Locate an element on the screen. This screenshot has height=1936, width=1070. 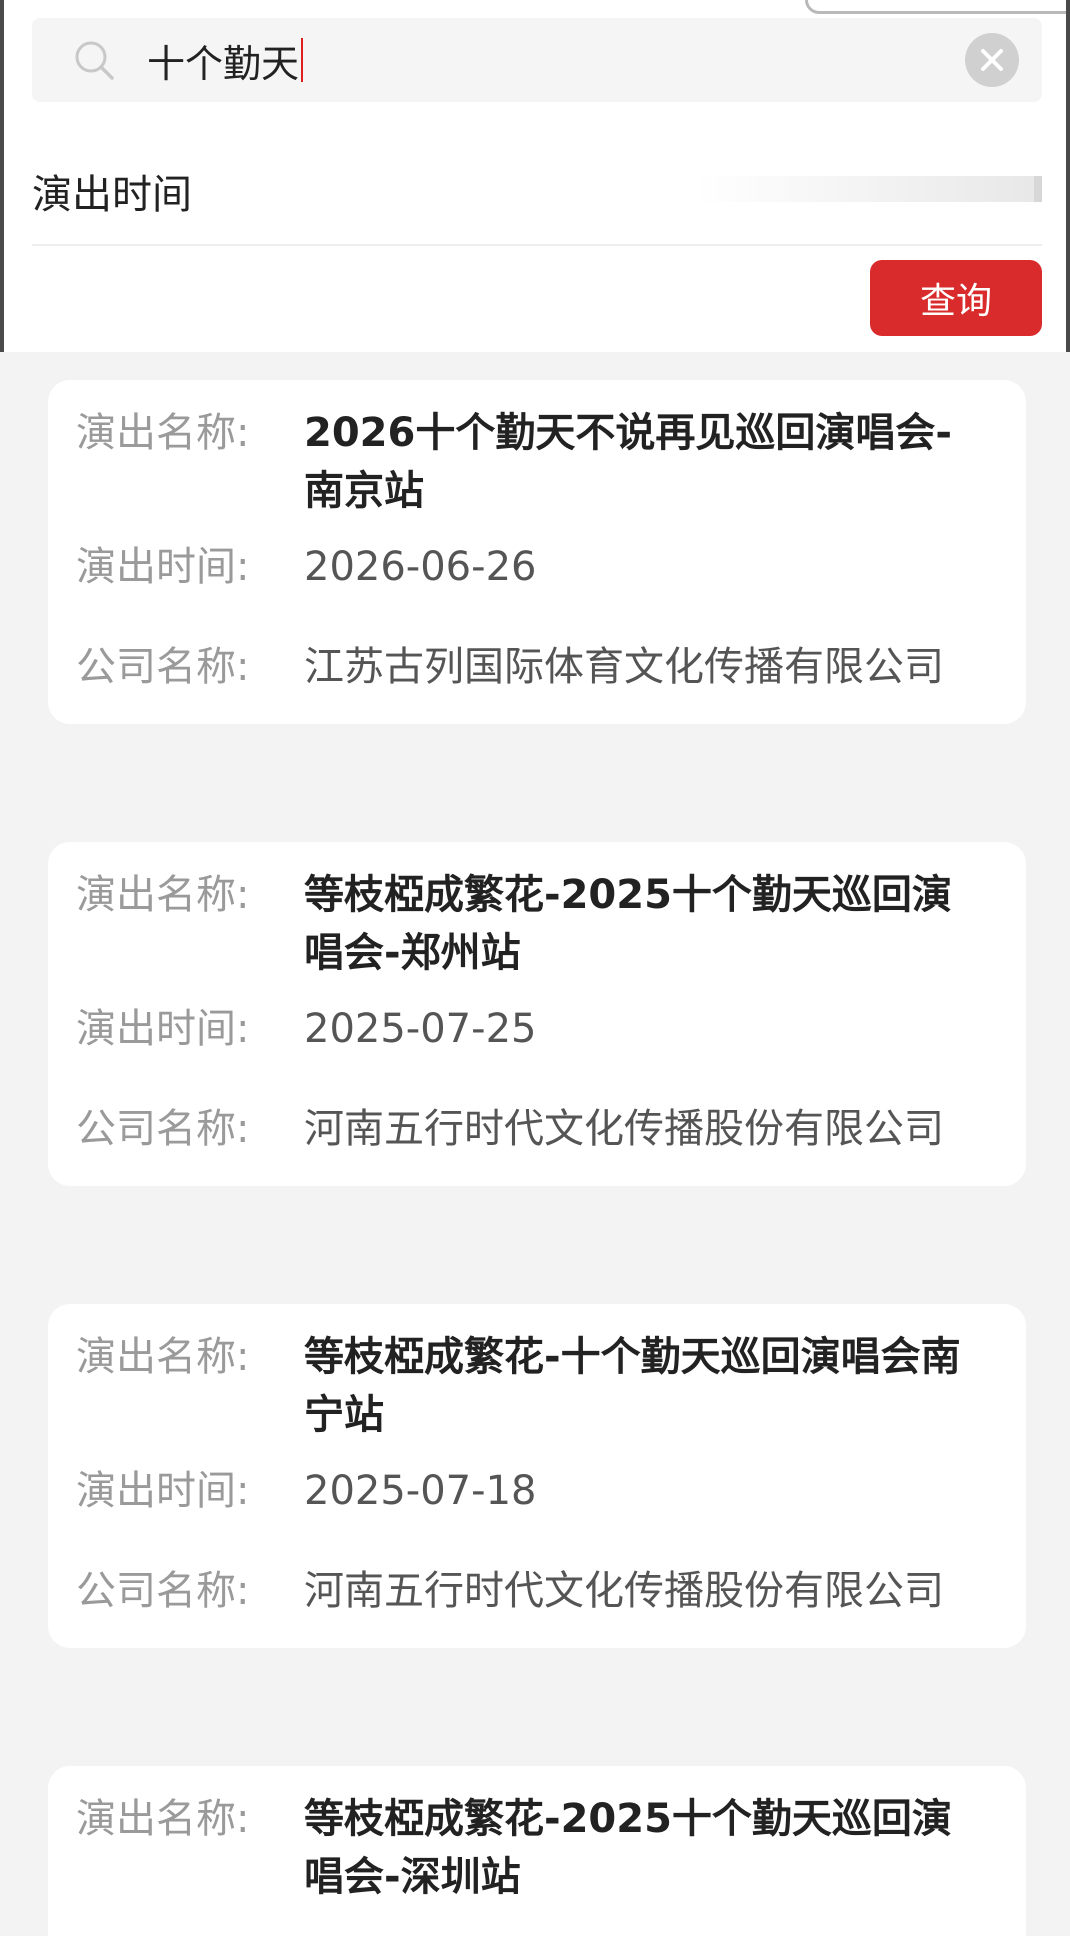
name-row: 演出名称: 等枝椏成繁花-2025十个勤天巡回演唱会-深圳站 is located at coordinates (533, 1848).